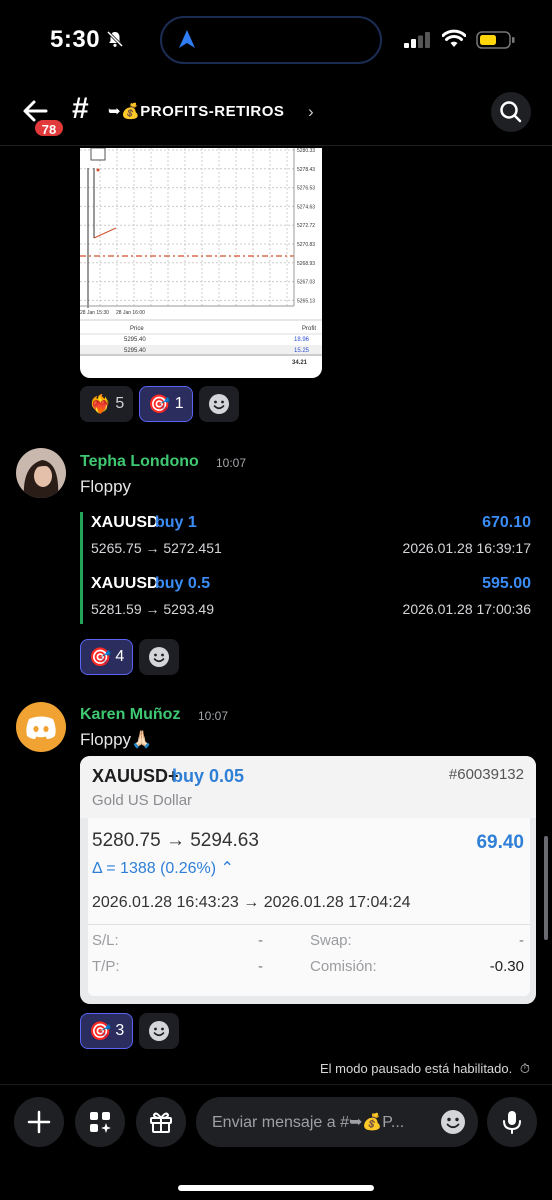 The height and width of the screenshot is (1200, 552). Describe the element at coordinates (306, 226) in the screenshot. I see `y-tick-label: 5272.72` at that location.